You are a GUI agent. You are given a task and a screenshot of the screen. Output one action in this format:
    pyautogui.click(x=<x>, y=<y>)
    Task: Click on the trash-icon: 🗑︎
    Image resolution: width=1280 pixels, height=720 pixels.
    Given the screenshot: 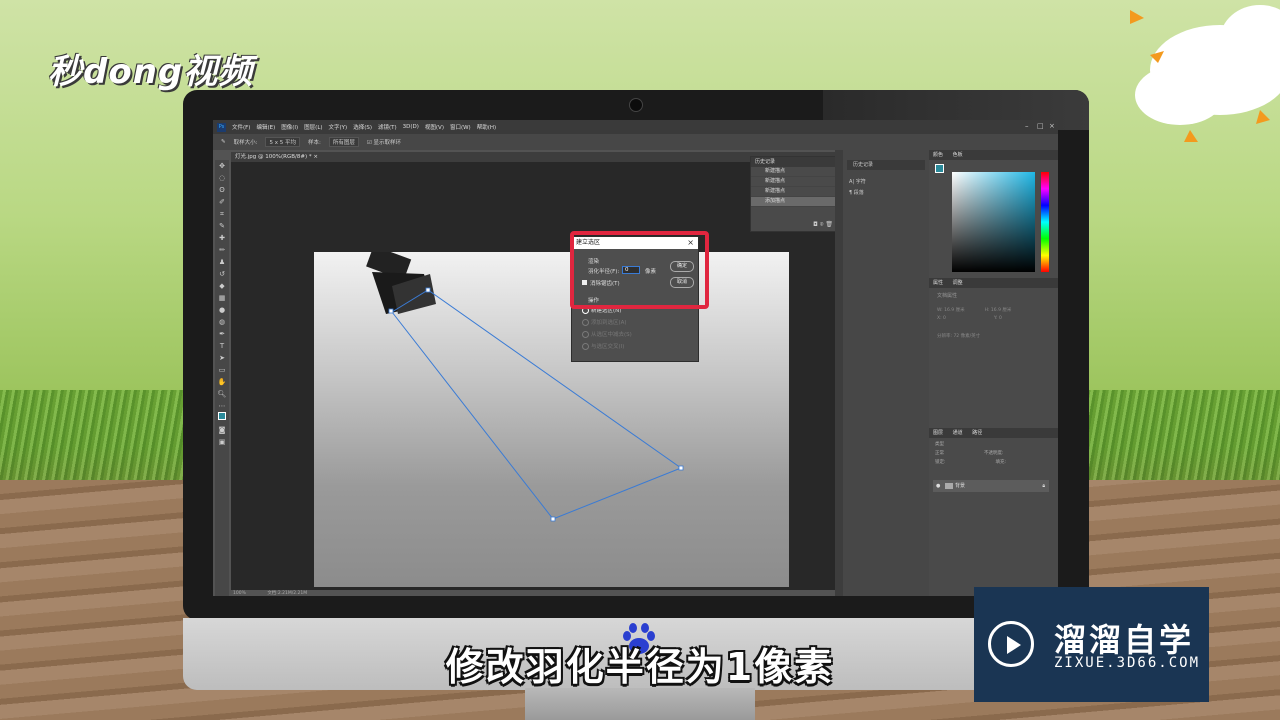 What is the action you would take?
    pyautogui.click(x=829, y=224)
    